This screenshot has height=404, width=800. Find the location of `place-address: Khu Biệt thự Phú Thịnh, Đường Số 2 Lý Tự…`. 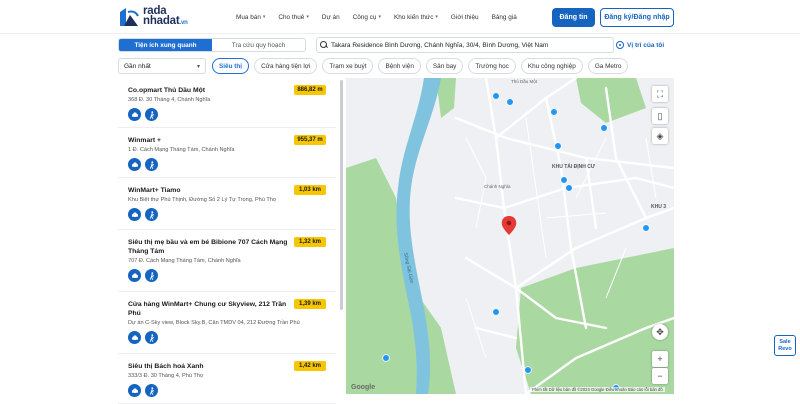

place-address: Khu Biệt thự Phú Thịnh, Đường Số 2 Lý Tự… is located at coordinates (202, 200).